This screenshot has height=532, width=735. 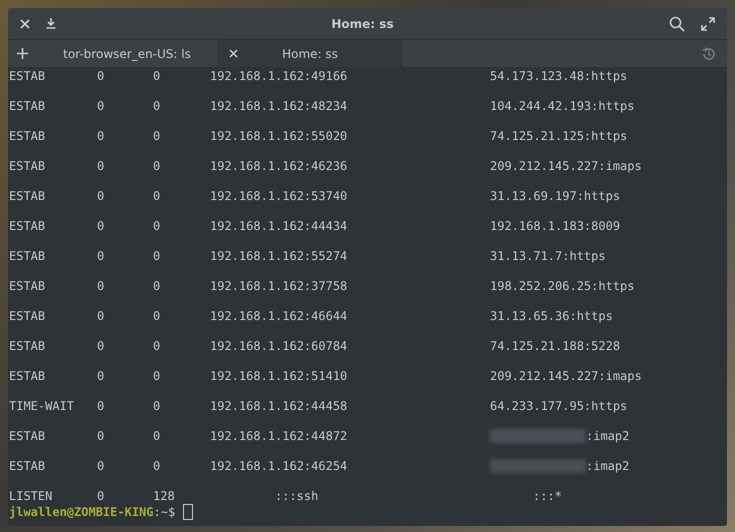 I want to click on local-address: 192.168.1.162:44872, so click(x=279, y=437).